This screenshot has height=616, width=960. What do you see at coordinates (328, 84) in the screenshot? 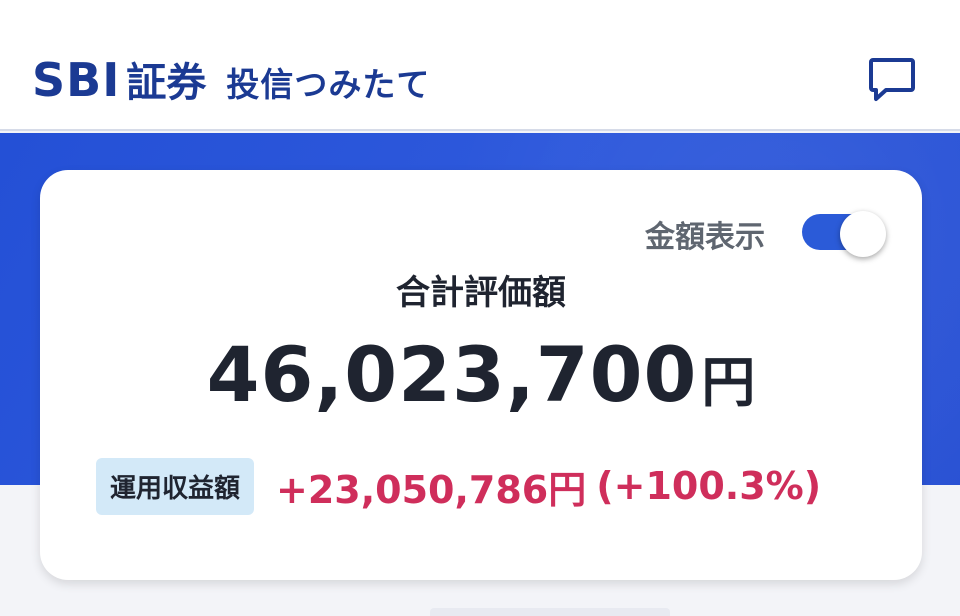
I see `app-name: 投信つみたて` at bounding box center [328, 84].